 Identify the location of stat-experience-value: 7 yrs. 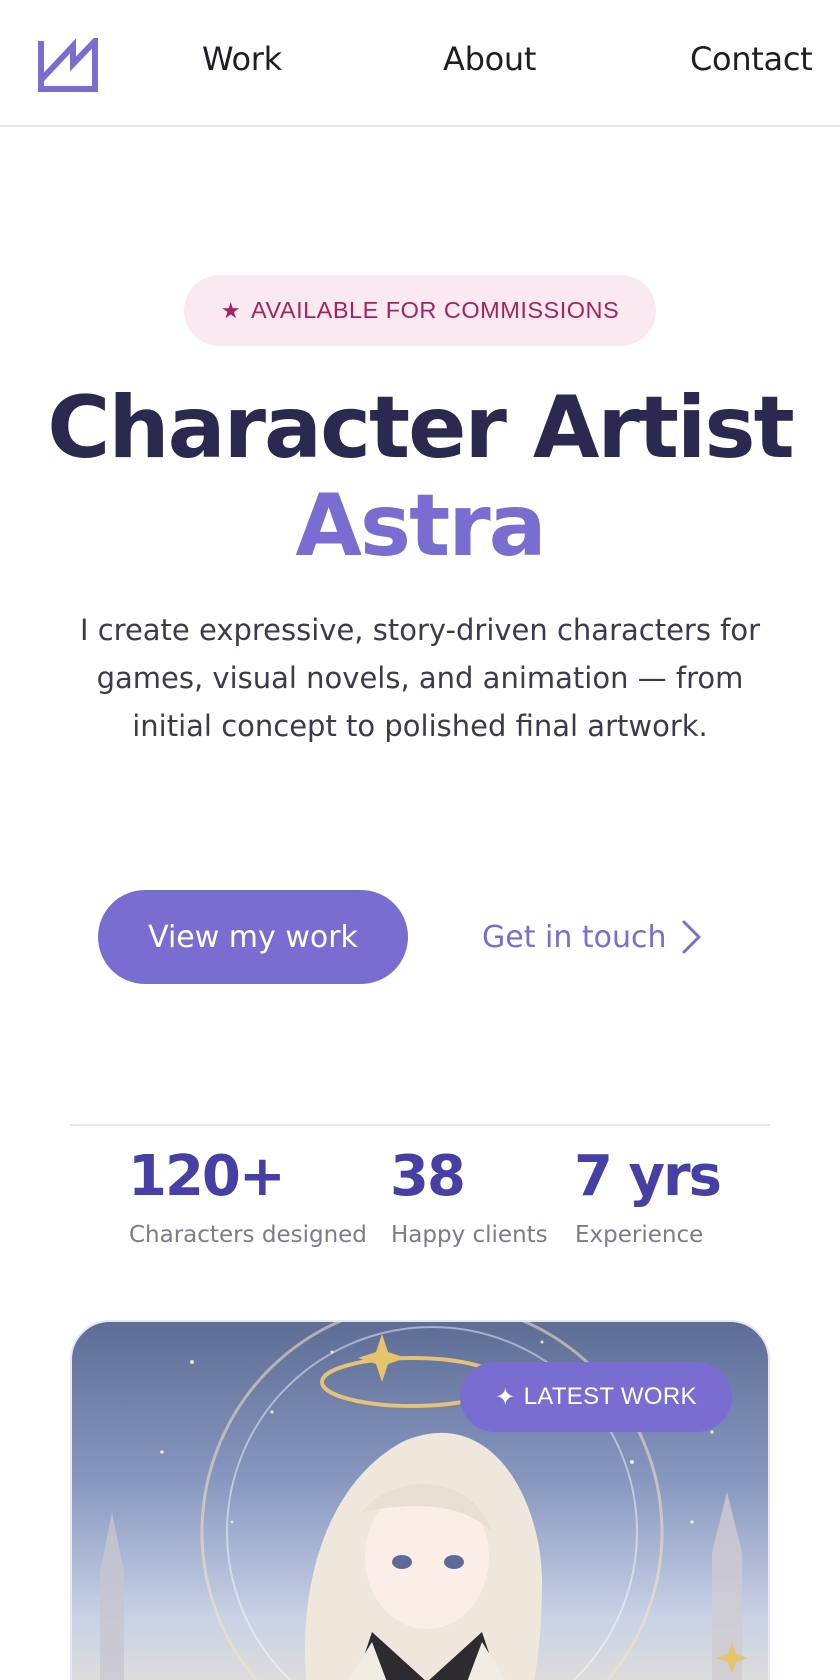
(648, 1176).